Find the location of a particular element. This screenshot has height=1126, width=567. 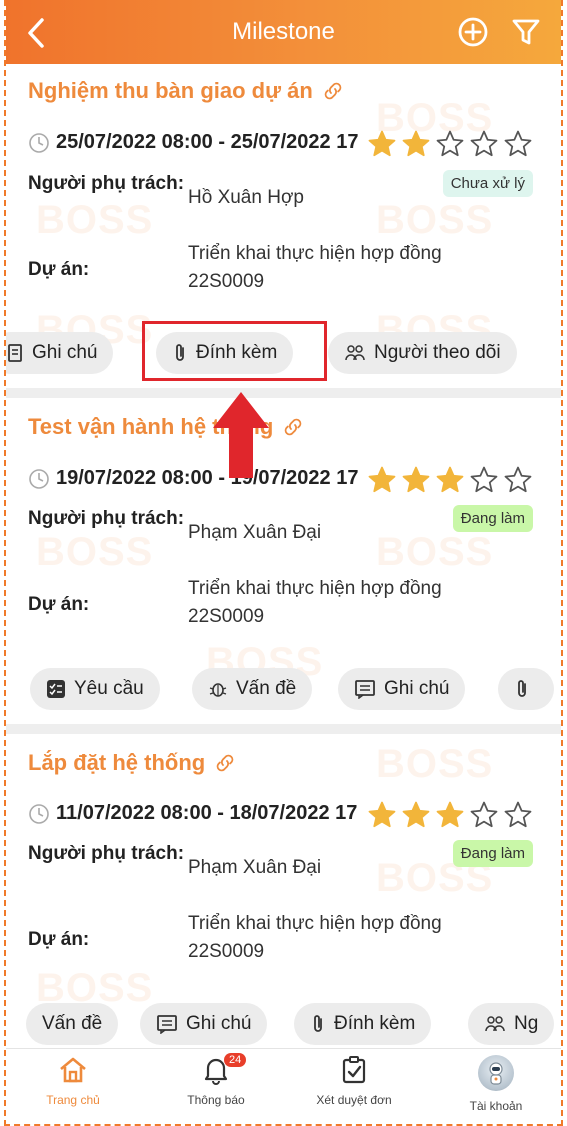

tab-label: Xét duyệt đơn is located at coordinates (354, 1100).